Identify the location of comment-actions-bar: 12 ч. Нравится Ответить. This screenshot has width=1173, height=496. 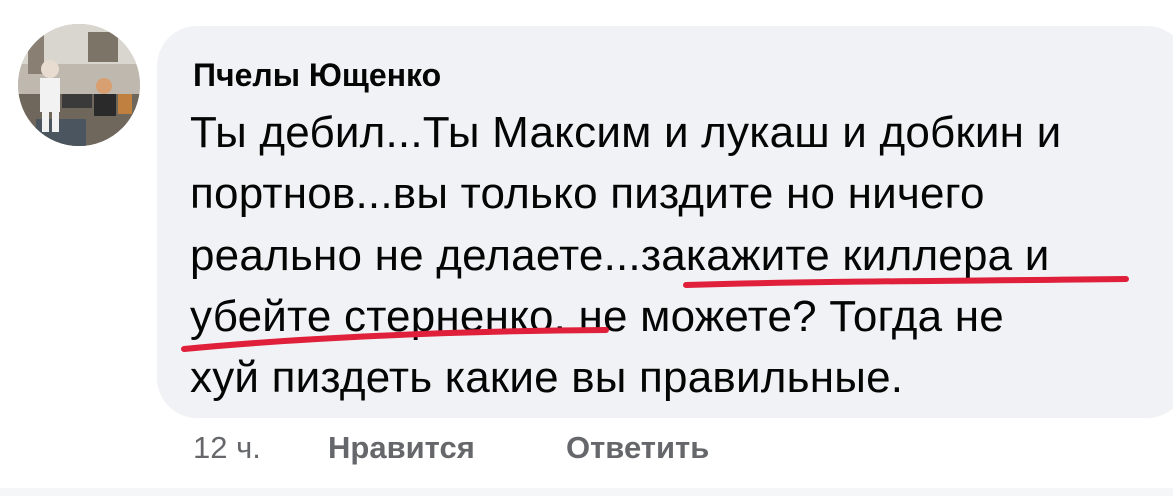
(586, 448).